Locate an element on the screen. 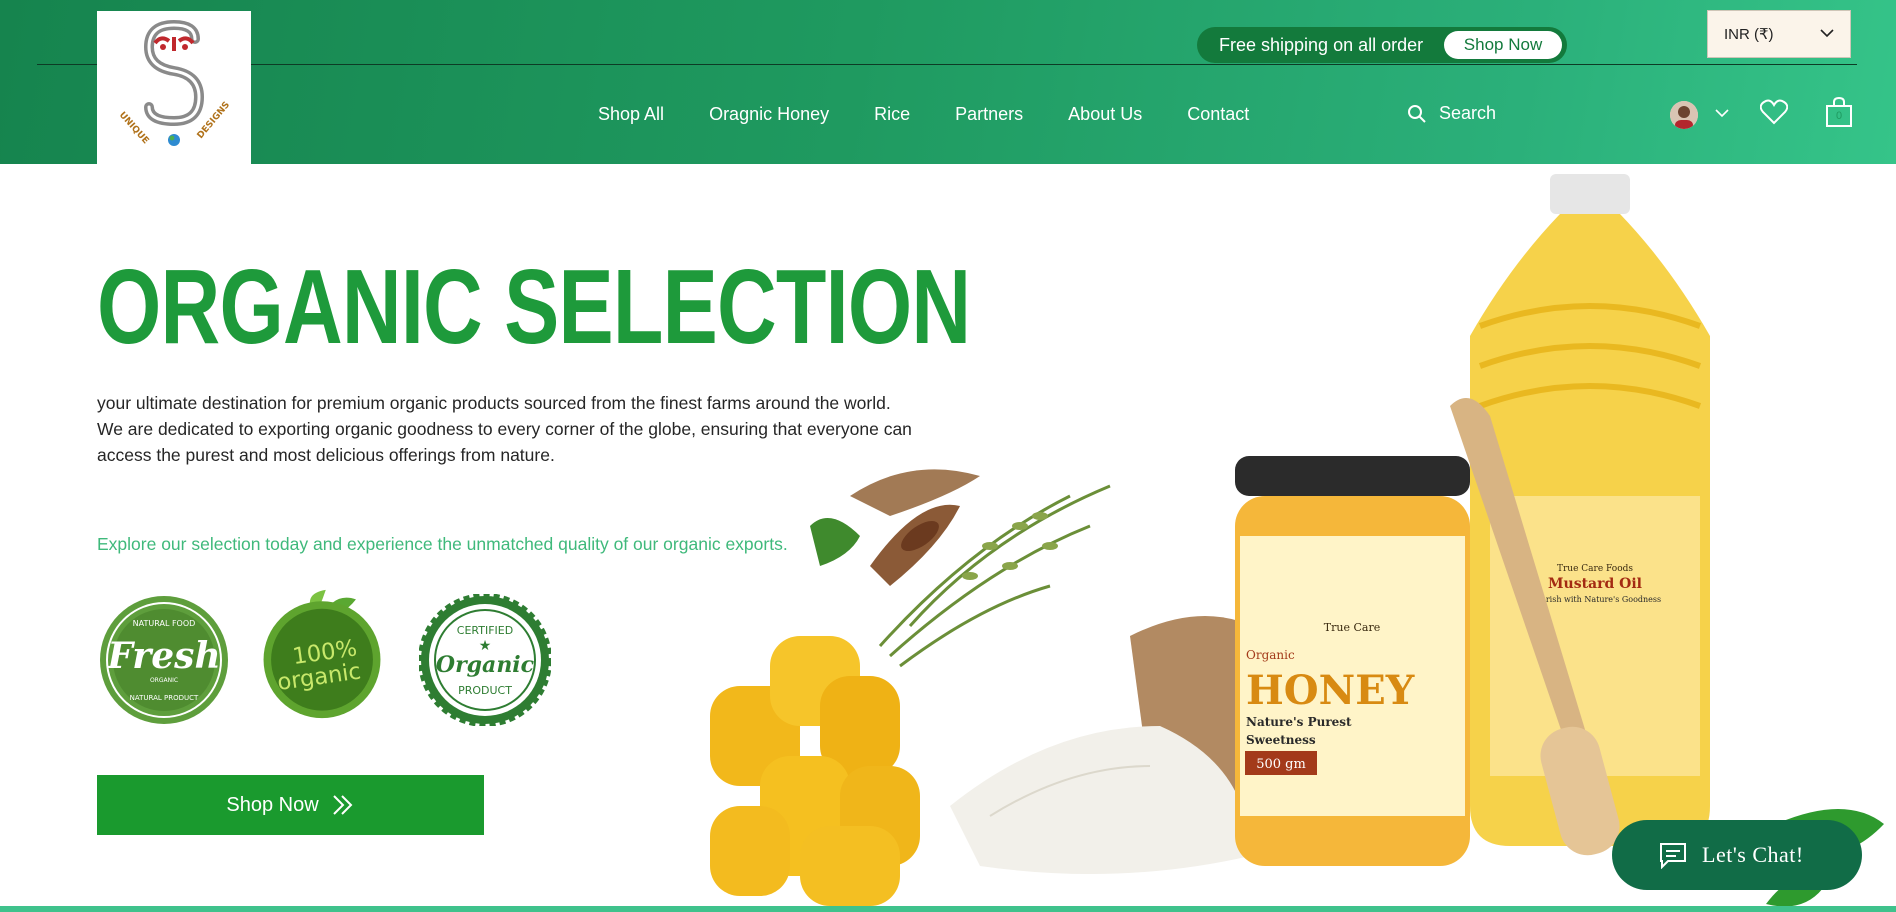 Image resolution: width=1896 pixels, height=912 pixels. nav-contact: Contact is located at coordinates (1218, 114).